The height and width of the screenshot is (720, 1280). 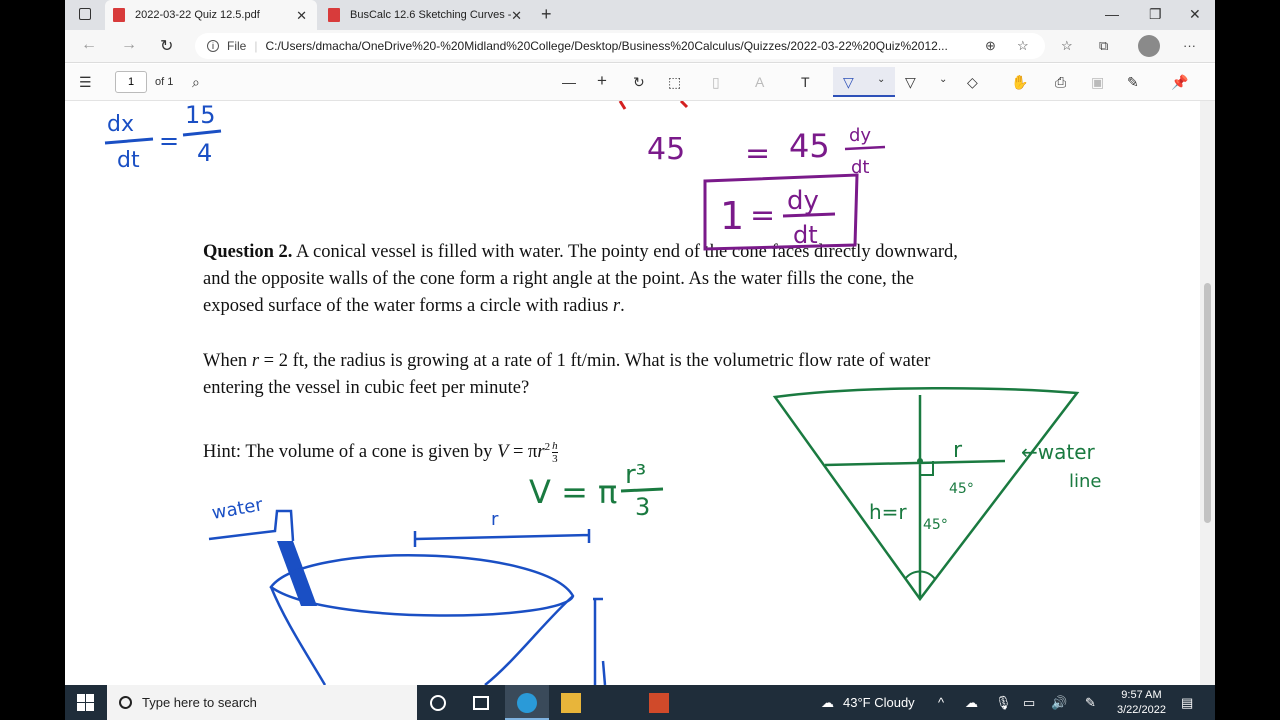 I want to click on tab-actions-icon, so click(x=85, y=14).